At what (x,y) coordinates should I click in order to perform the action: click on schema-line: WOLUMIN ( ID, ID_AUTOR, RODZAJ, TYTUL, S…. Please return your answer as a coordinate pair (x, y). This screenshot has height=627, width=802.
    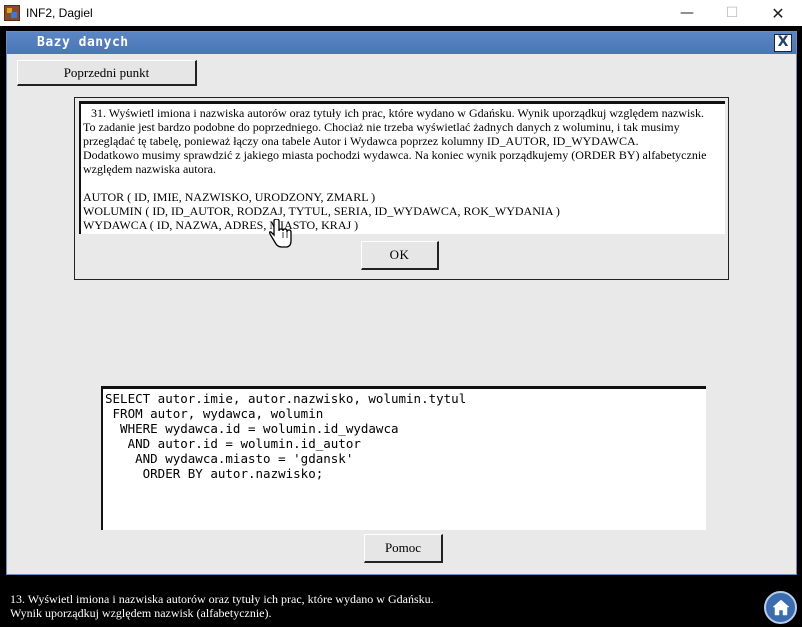
    Looking at the image, I should click on (321, 211).